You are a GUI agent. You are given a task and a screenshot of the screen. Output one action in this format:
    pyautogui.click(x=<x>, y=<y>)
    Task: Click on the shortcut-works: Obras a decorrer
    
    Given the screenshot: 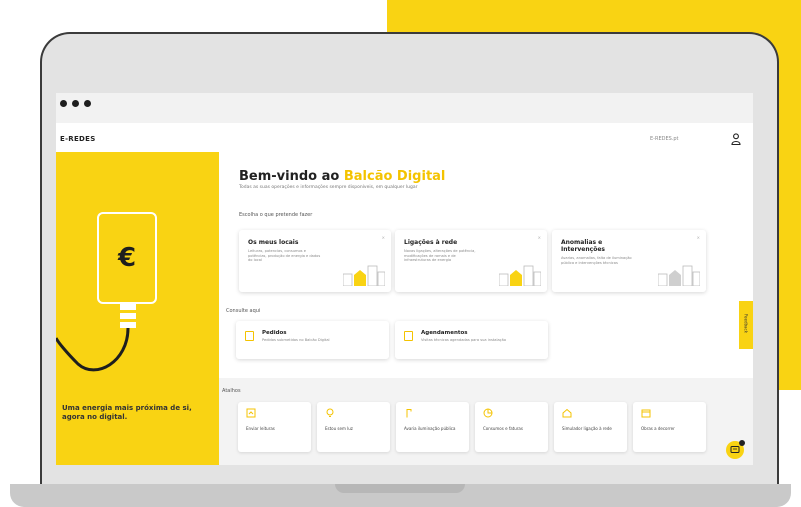 What is the action you would take?
    pyautogui.click(x=669, y=427)
    